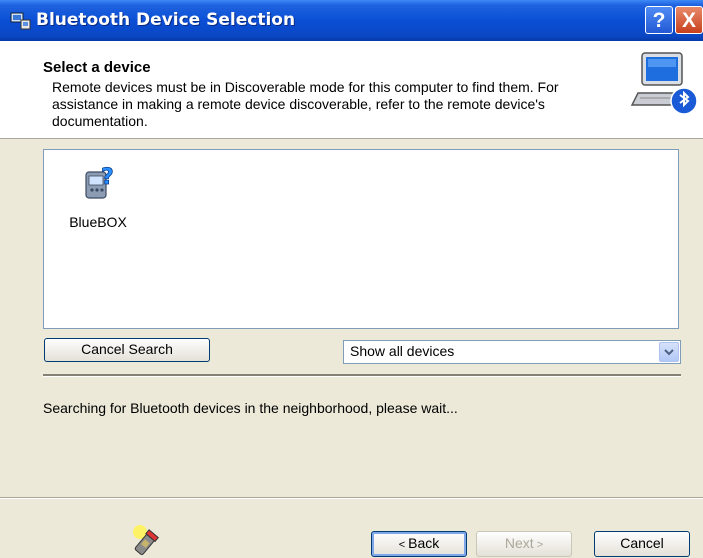 This screenshot has height=558, width=703. Describe the element at coordinates (146, 540) in the screenshot. I see `searching-flashlight-icon` at that location.